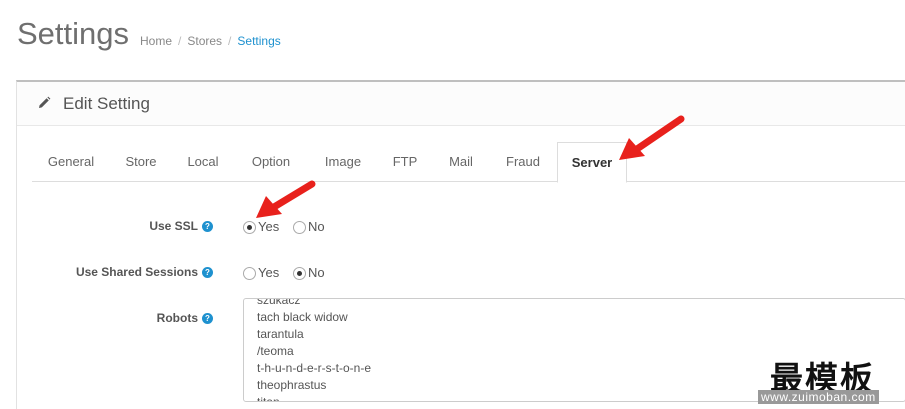 The width and height of the screenshot is (905, 409). What do you see at coordinates (314, 368) in the screenshot?
I see `robots-line: t-h-u-n-d-e-r-s-t-o-n-e` at bounding box center [314, 368].